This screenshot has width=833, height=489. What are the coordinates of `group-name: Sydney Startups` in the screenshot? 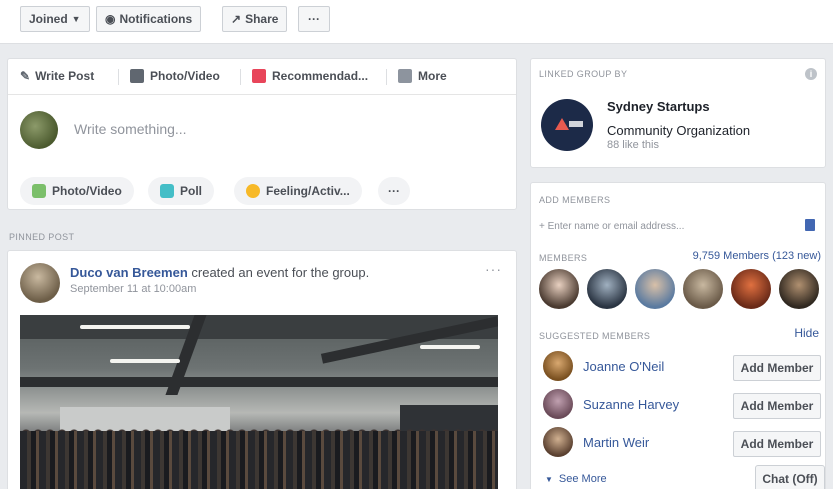 It's located at (658, 106).